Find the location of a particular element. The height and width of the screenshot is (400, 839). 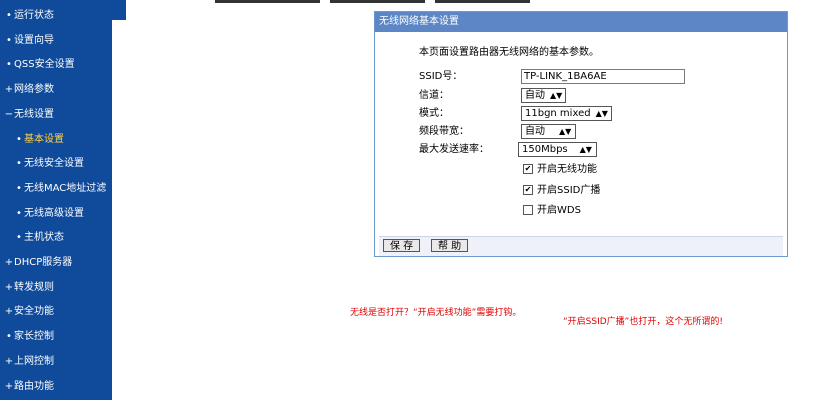

enable-ssid-broadcast-label: 开启SSID广播 is located at coordinates (569, 190).